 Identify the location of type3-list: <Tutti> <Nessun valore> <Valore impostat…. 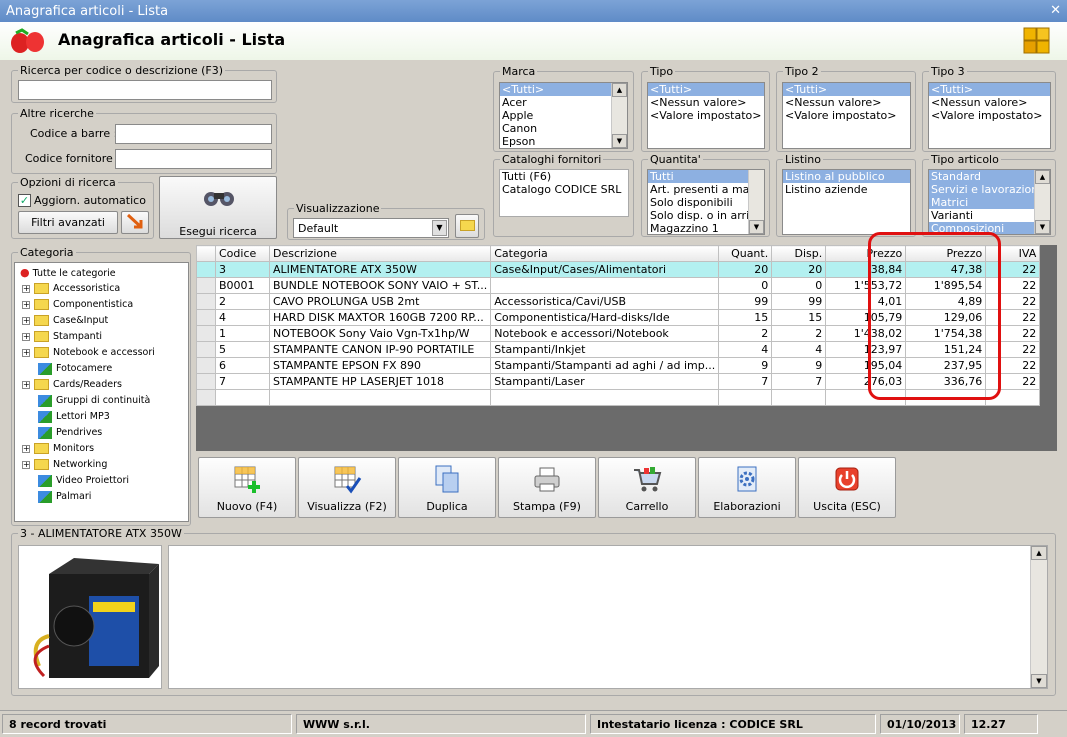
(989, 115).